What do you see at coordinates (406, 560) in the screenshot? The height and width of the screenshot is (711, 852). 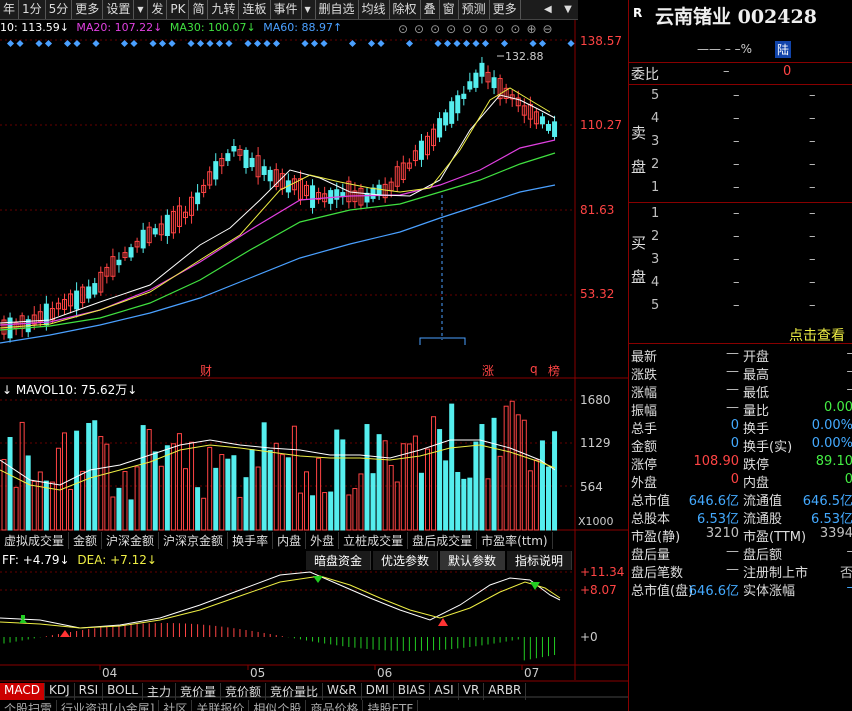 I see `macd-button: 优选参数` at bounding box center [406, 560].